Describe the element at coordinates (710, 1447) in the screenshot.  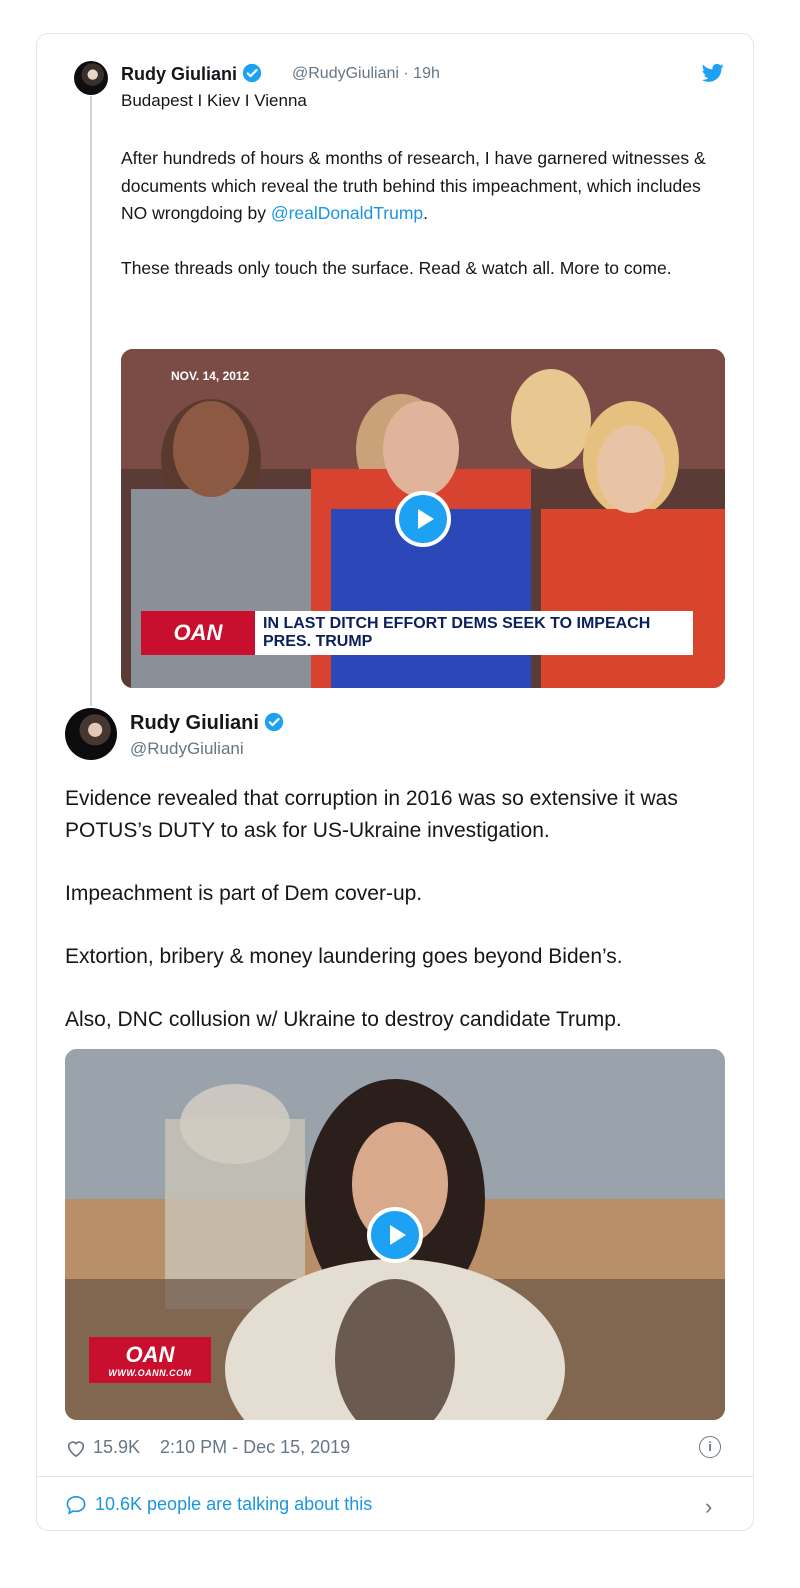
I see `info-icon: i` at that location.